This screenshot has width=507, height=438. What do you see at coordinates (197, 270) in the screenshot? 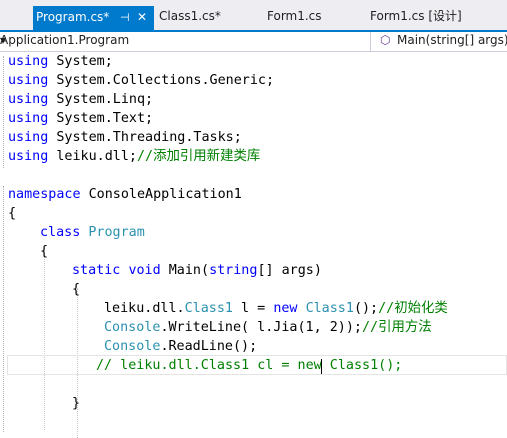
I see `code-line: static void Main(string[] args)` at bounding box center [197, 270].